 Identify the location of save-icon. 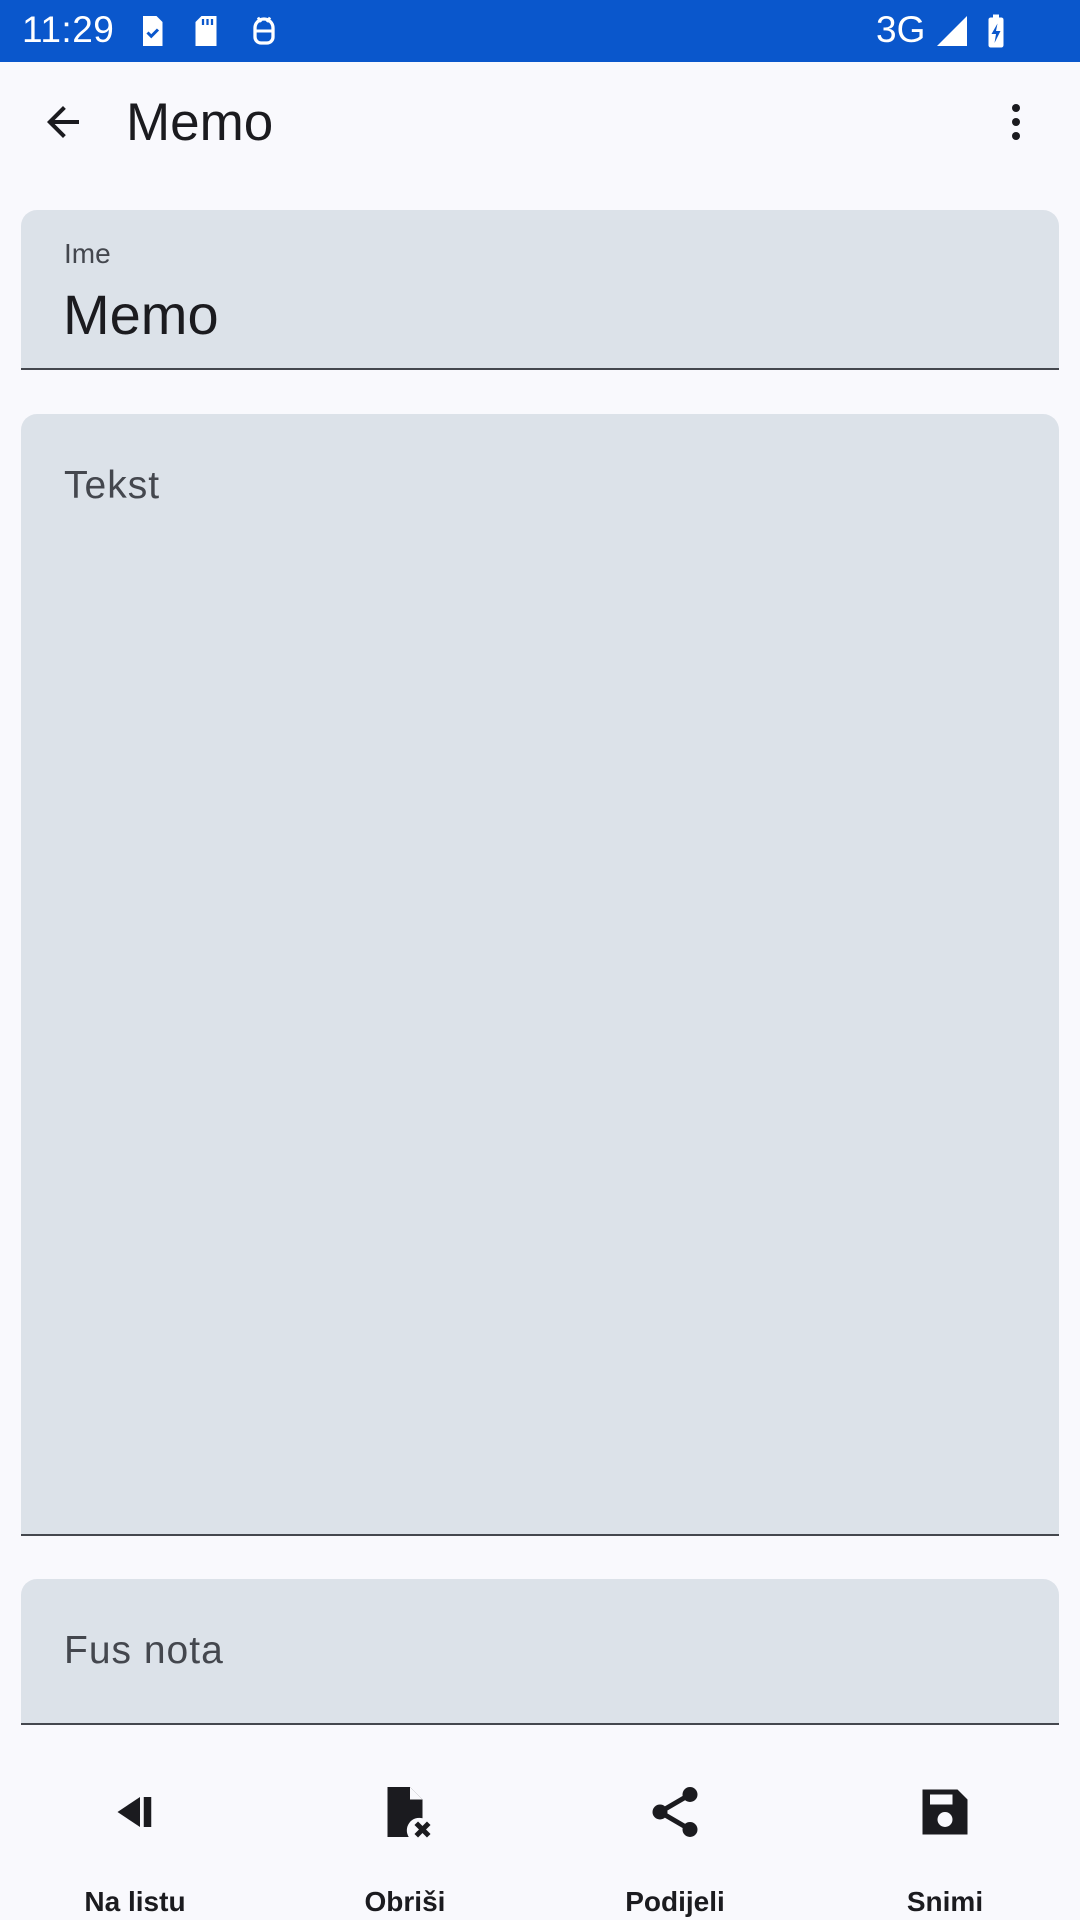
(945, 1812).